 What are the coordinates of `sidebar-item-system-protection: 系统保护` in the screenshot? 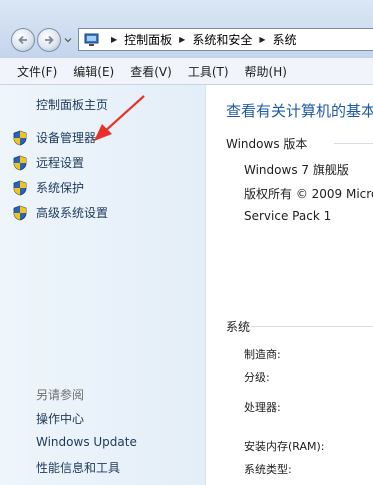 It's located at (48, 187).